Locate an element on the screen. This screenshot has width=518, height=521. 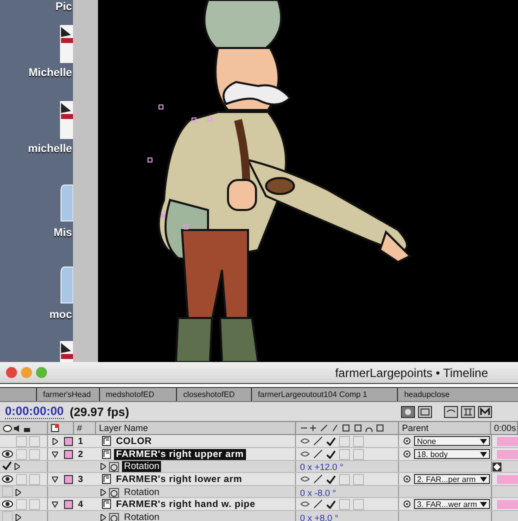
layer-name: COLOR is located at coordinates (134, 441).